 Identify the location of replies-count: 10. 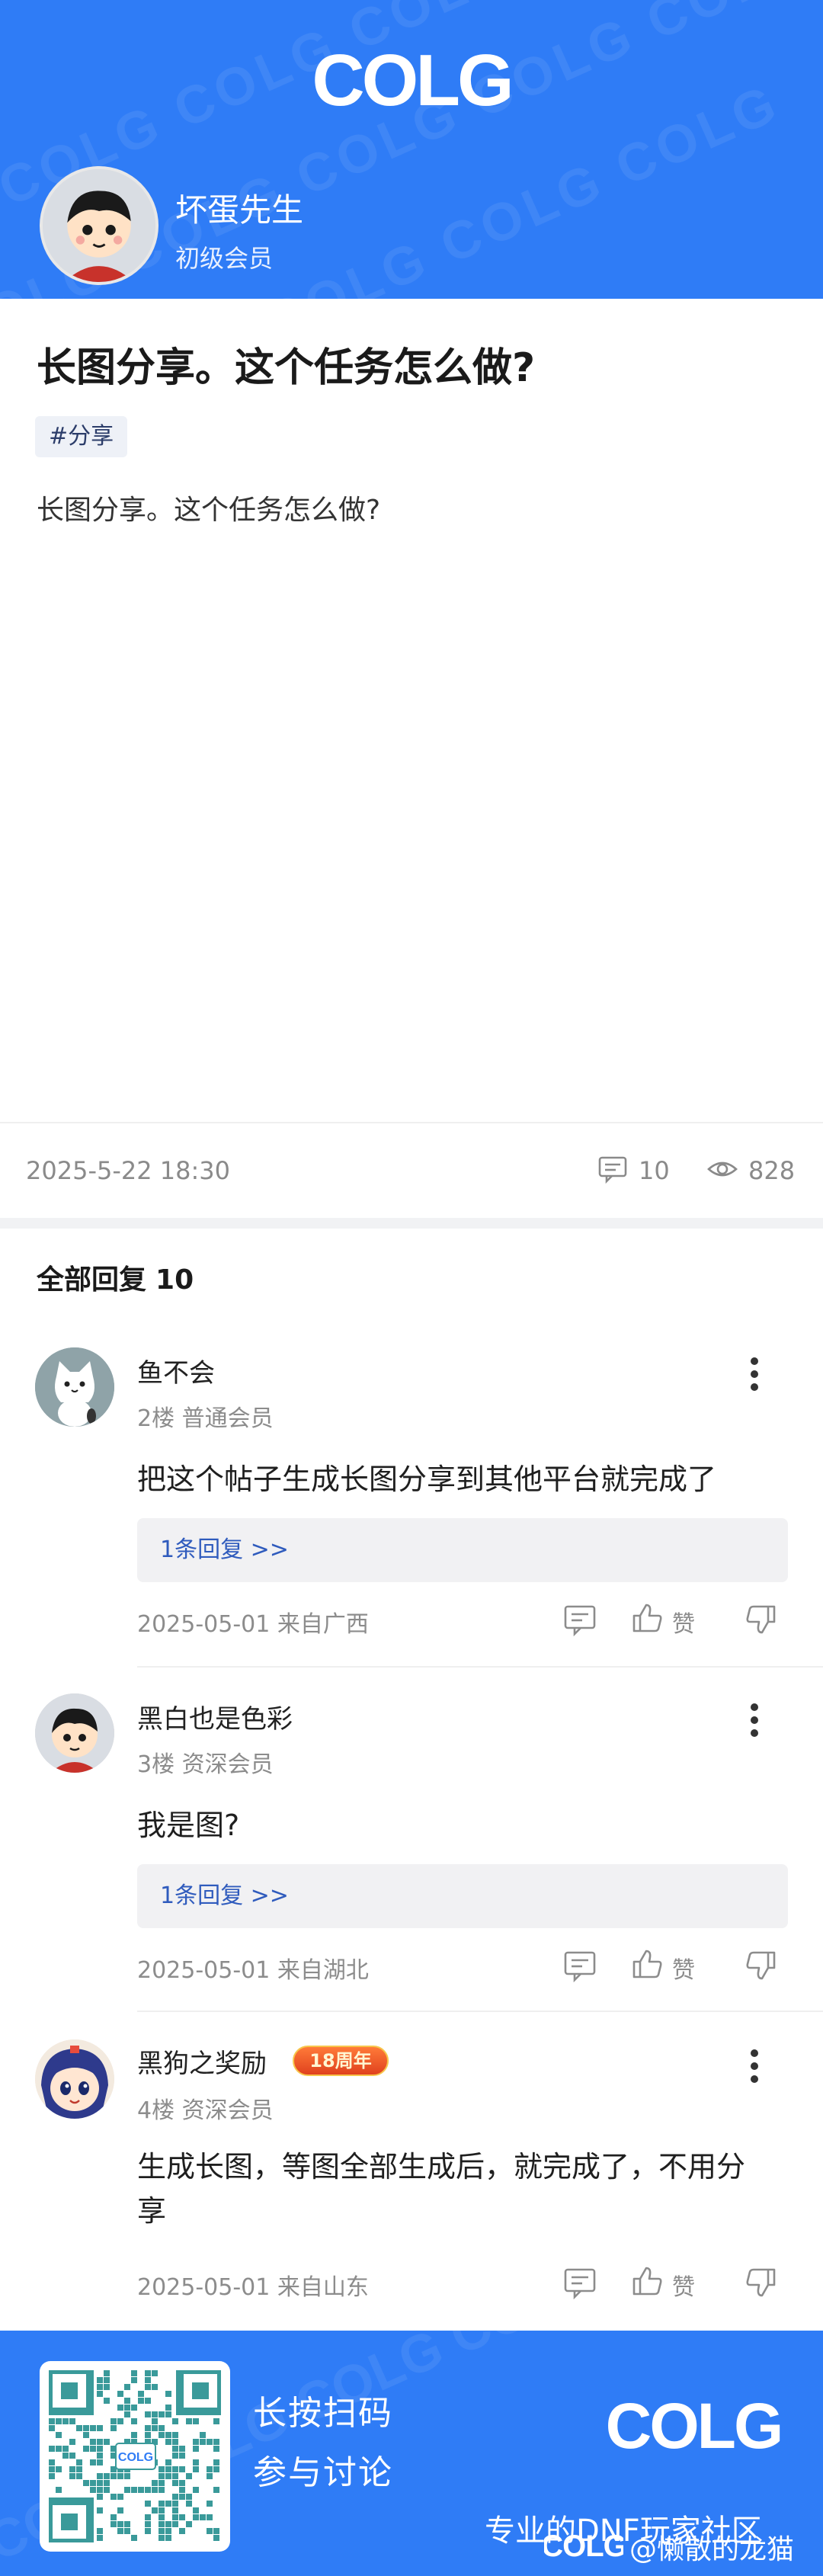
(175, 1280).